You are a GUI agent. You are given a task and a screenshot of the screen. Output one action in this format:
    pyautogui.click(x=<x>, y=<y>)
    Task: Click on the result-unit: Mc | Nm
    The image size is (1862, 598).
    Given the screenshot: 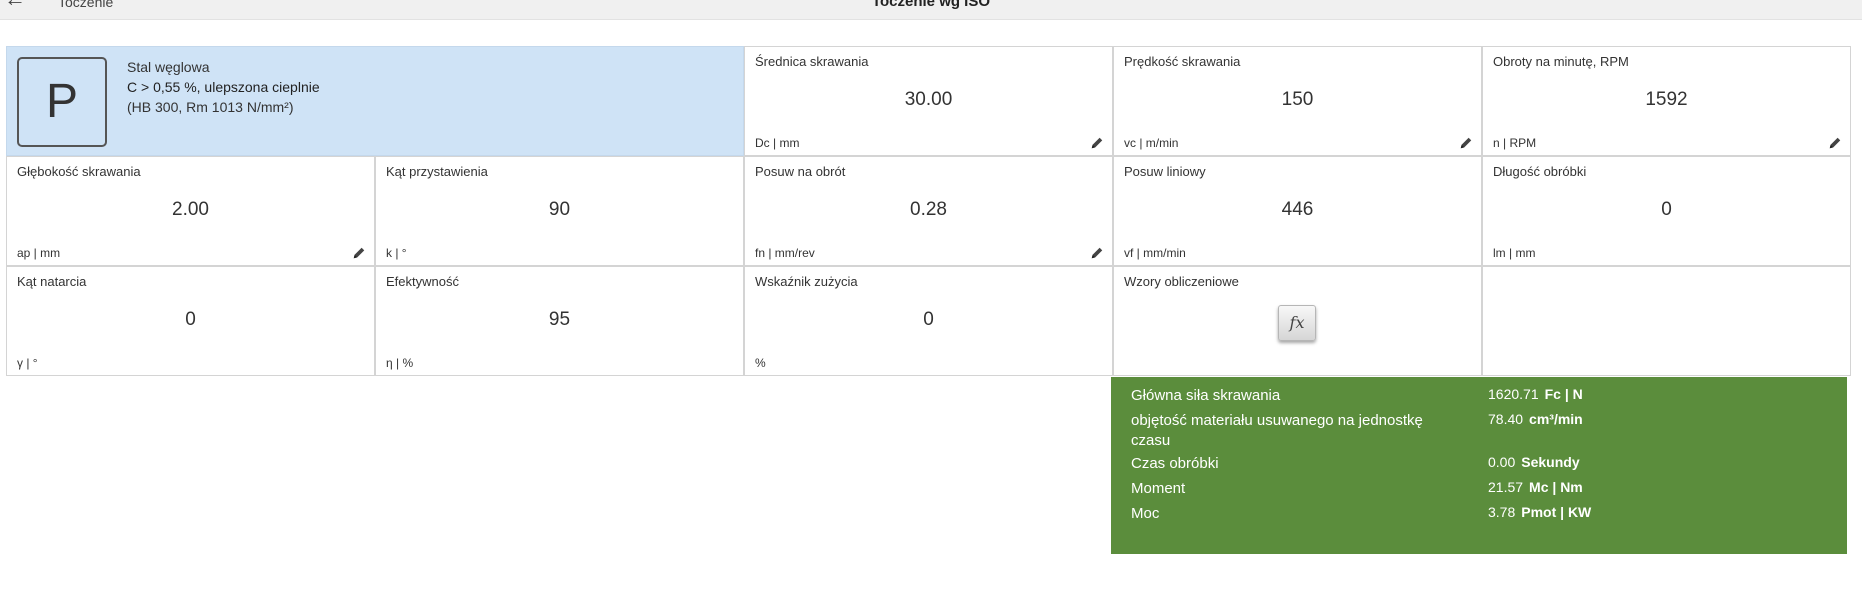 What is the action you would take?
    pyautogui.click(x=1556, y=487)
    